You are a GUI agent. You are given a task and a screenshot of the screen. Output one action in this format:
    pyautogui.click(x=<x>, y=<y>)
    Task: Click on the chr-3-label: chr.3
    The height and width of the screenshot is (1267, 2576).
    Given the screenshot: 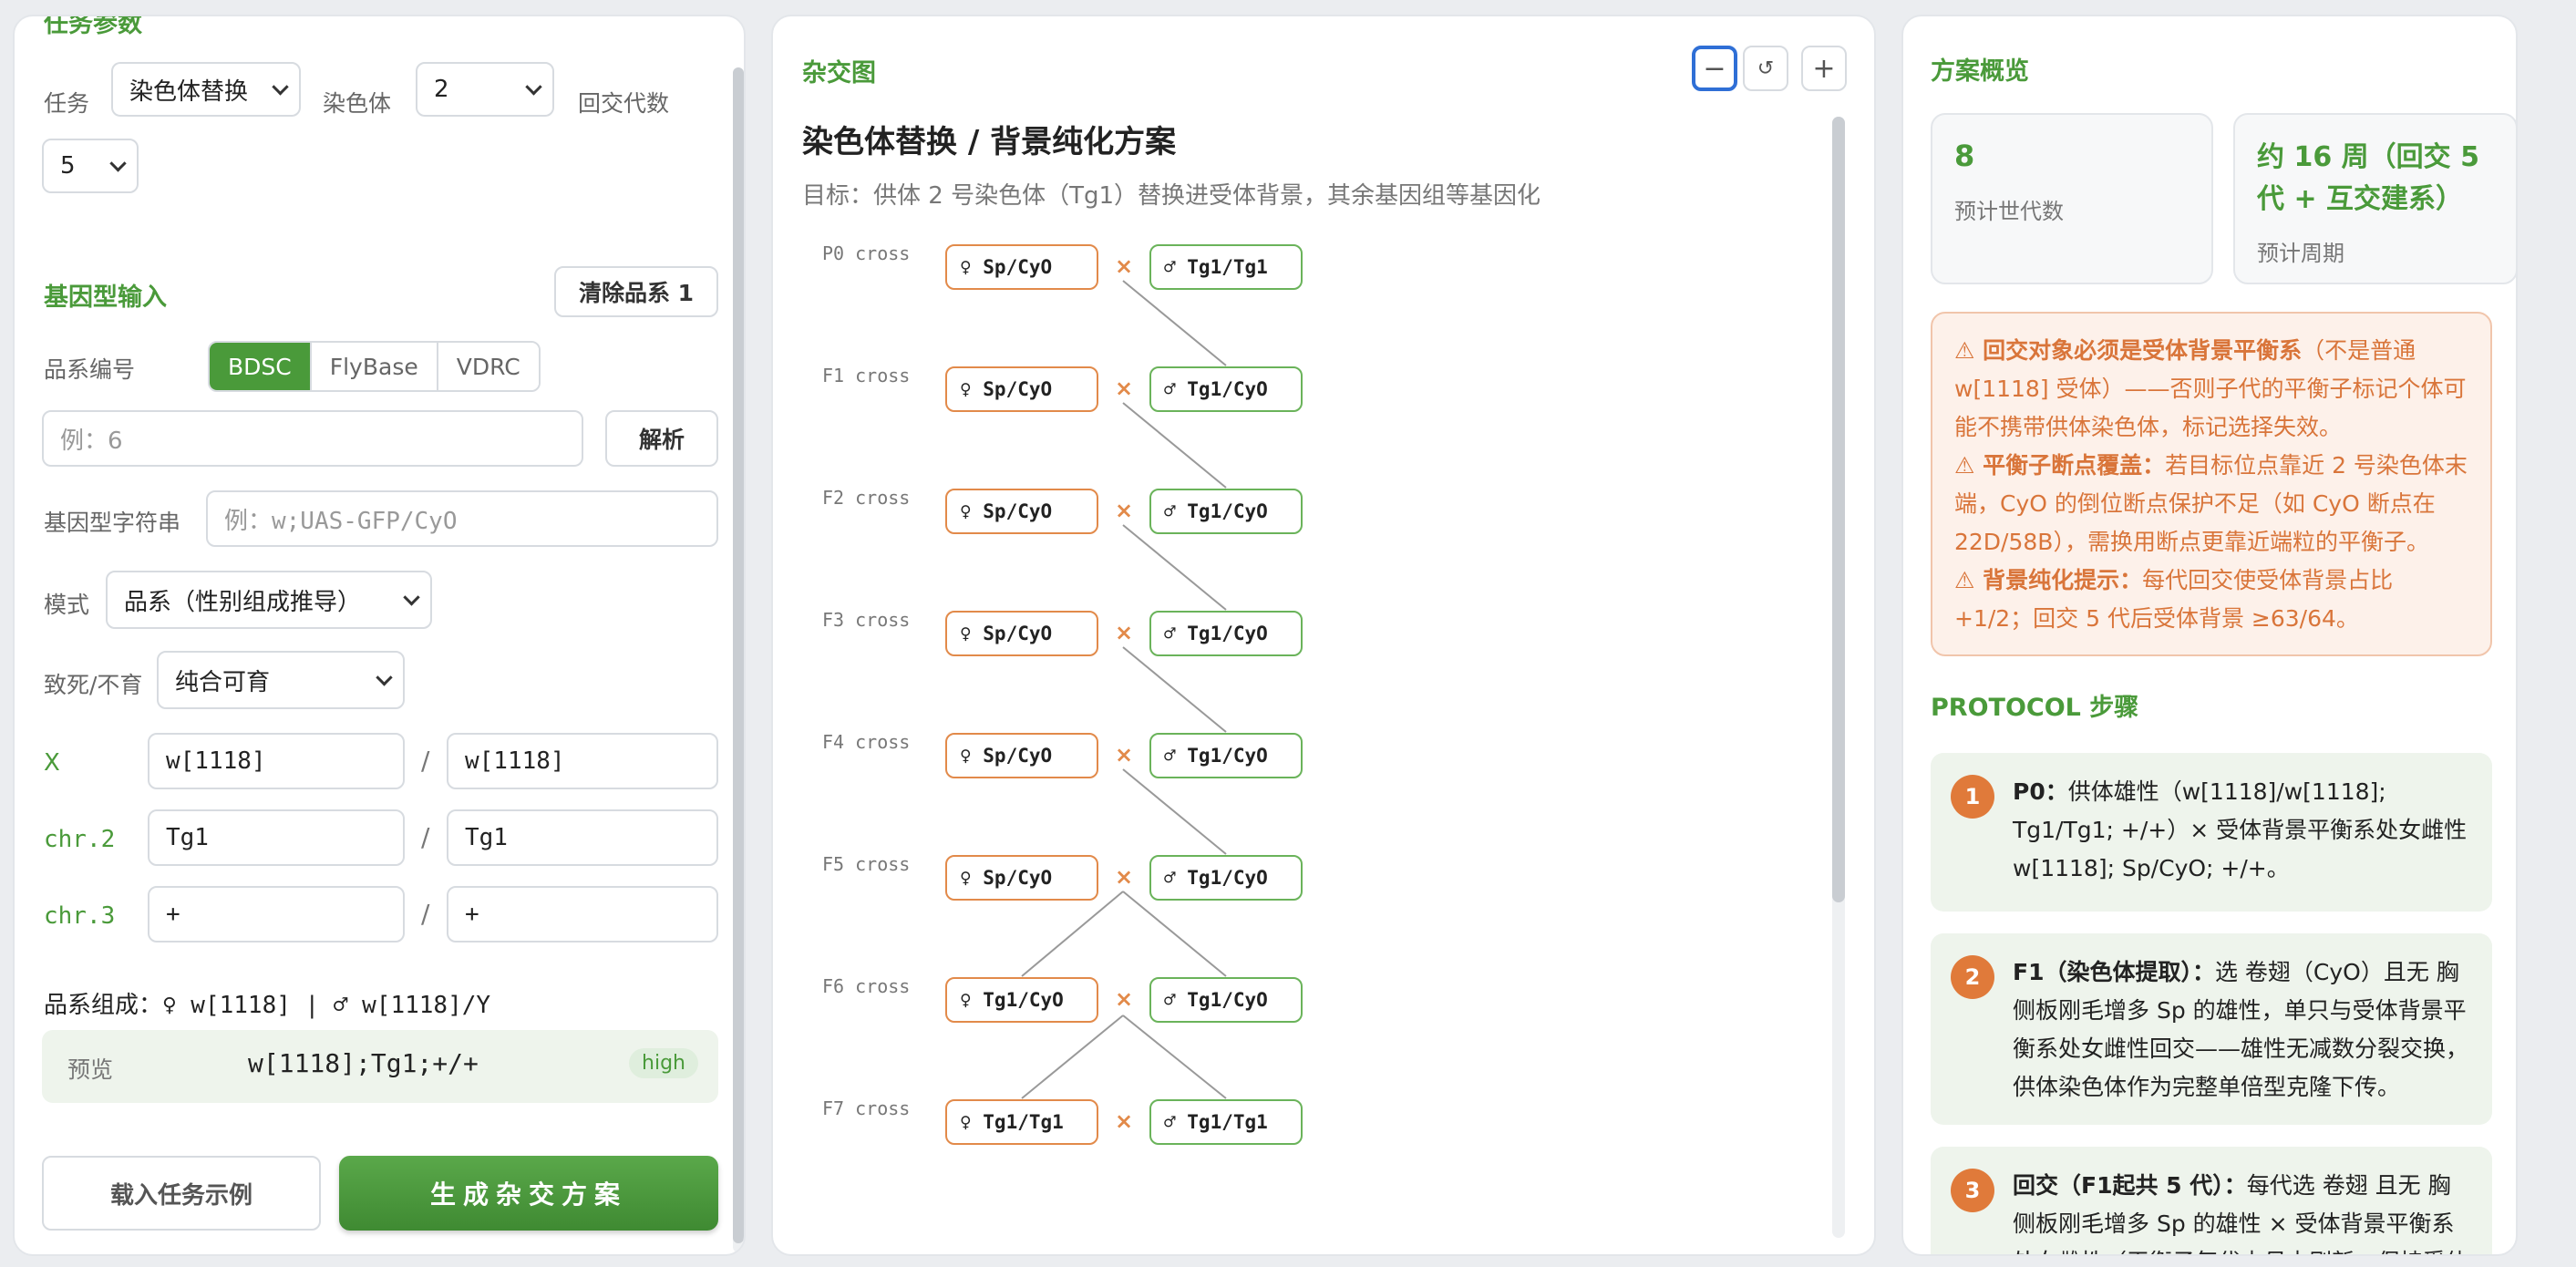 What is the action you would take?
    pyautogui.click(x=80, y=916)
    